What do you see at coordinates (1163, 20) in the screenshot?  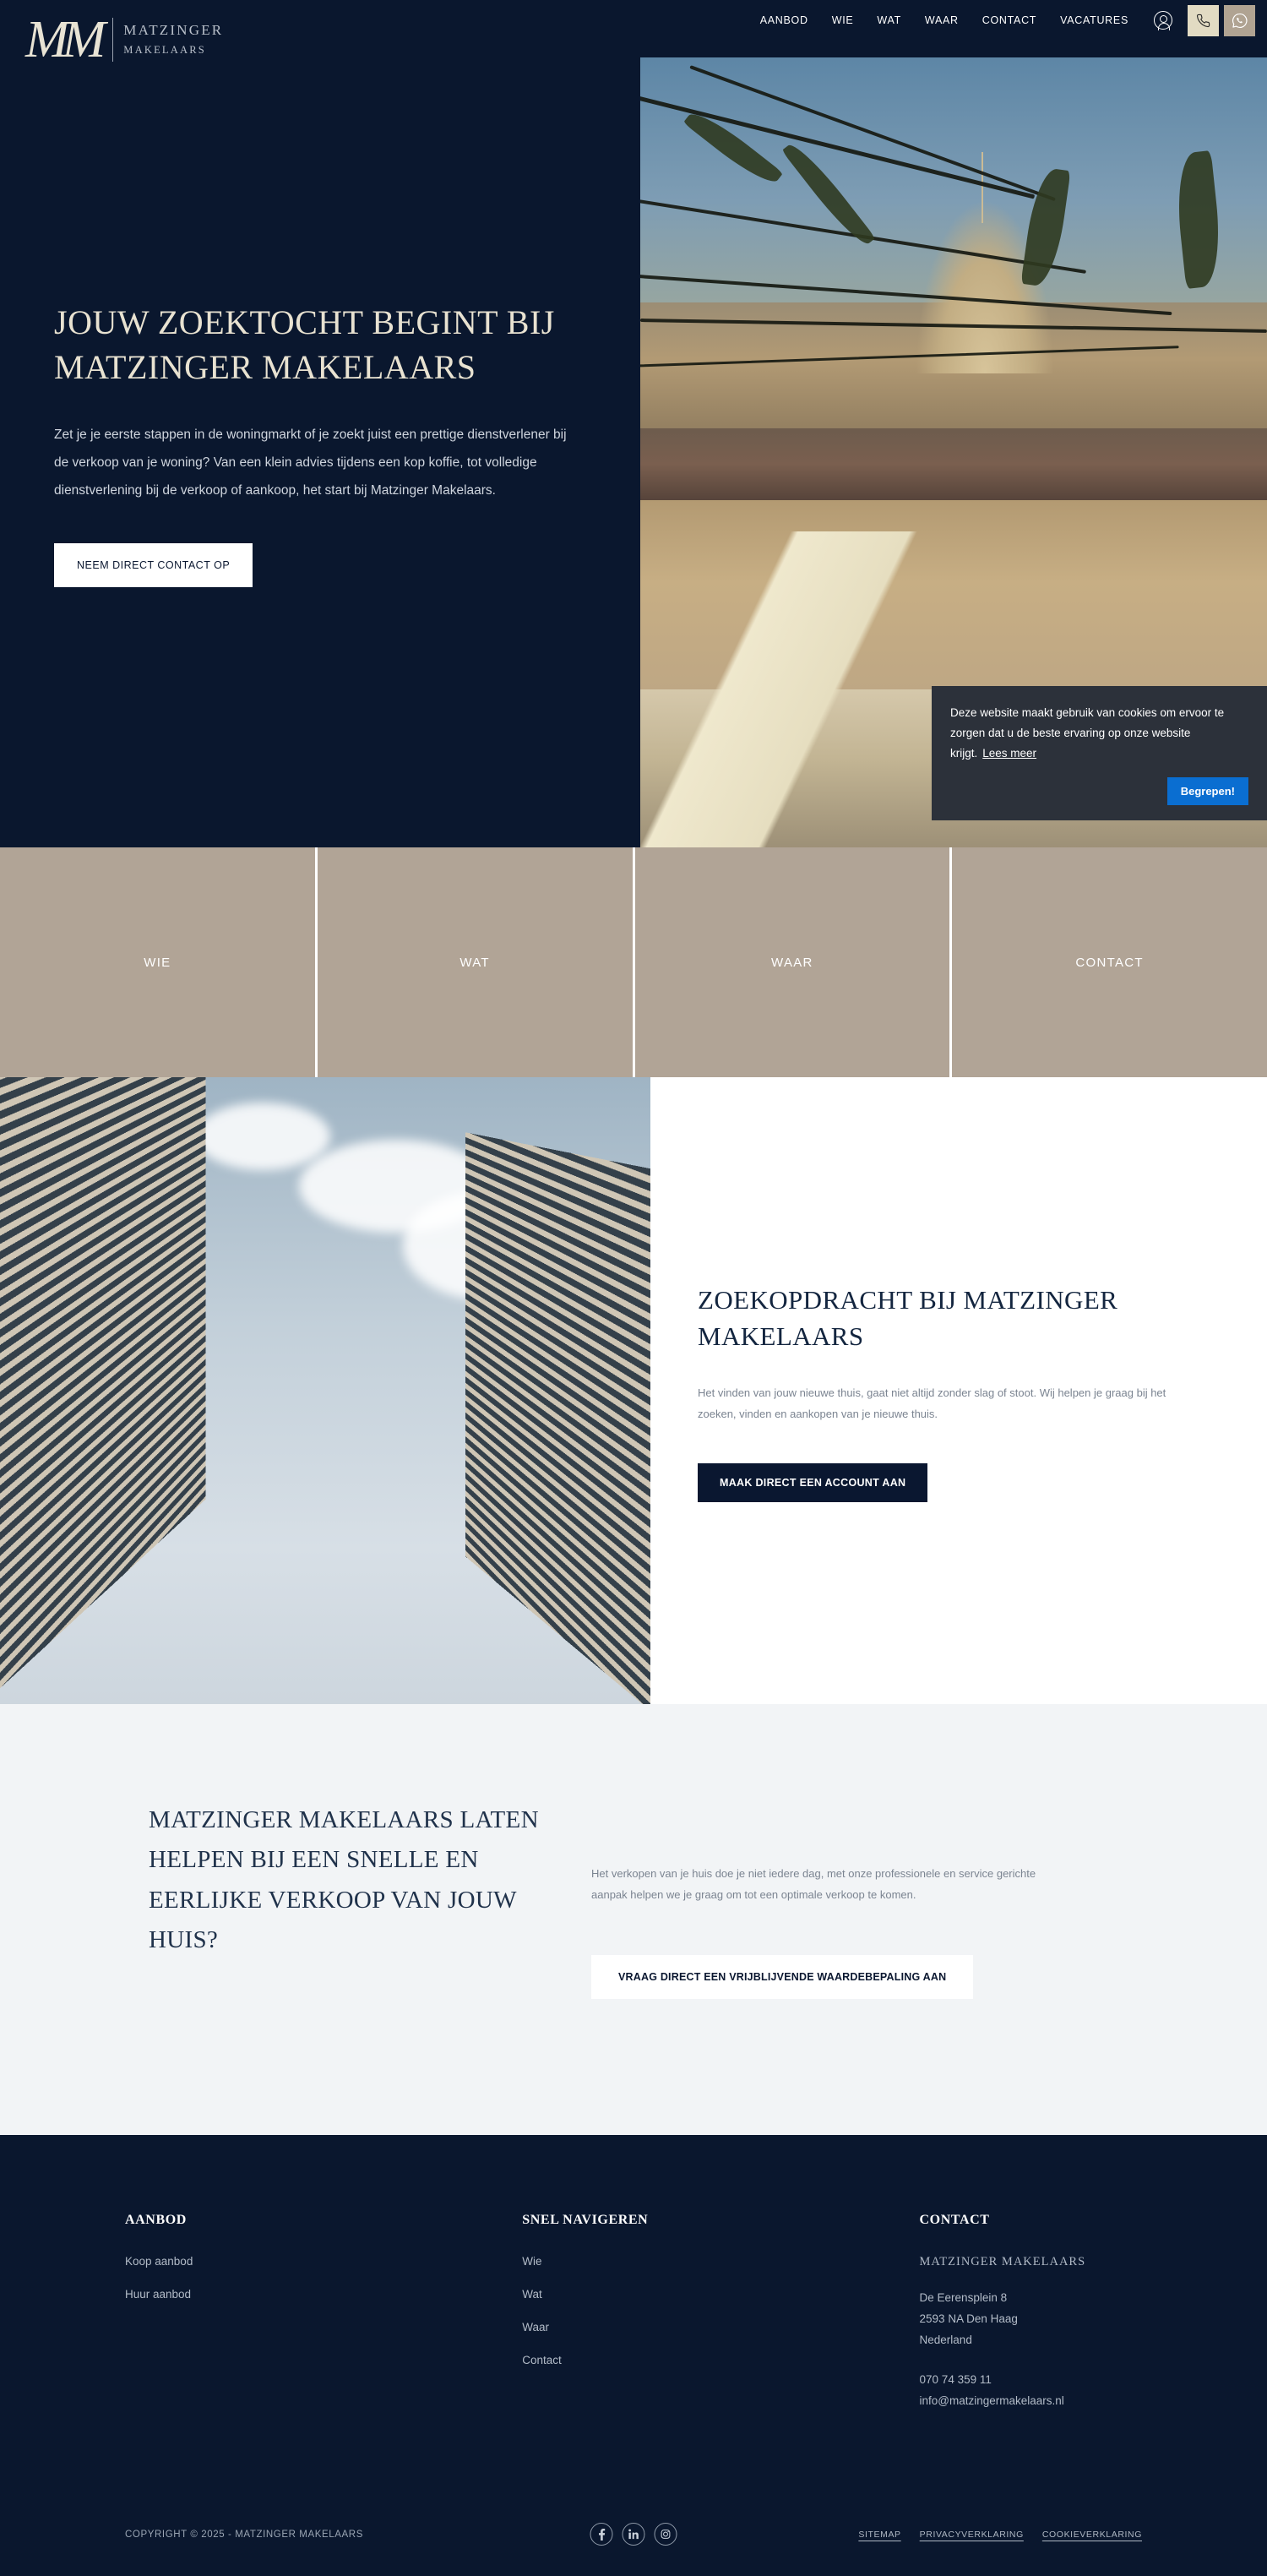 I see `user-circle-icon` at bounding box center [1163, 20].